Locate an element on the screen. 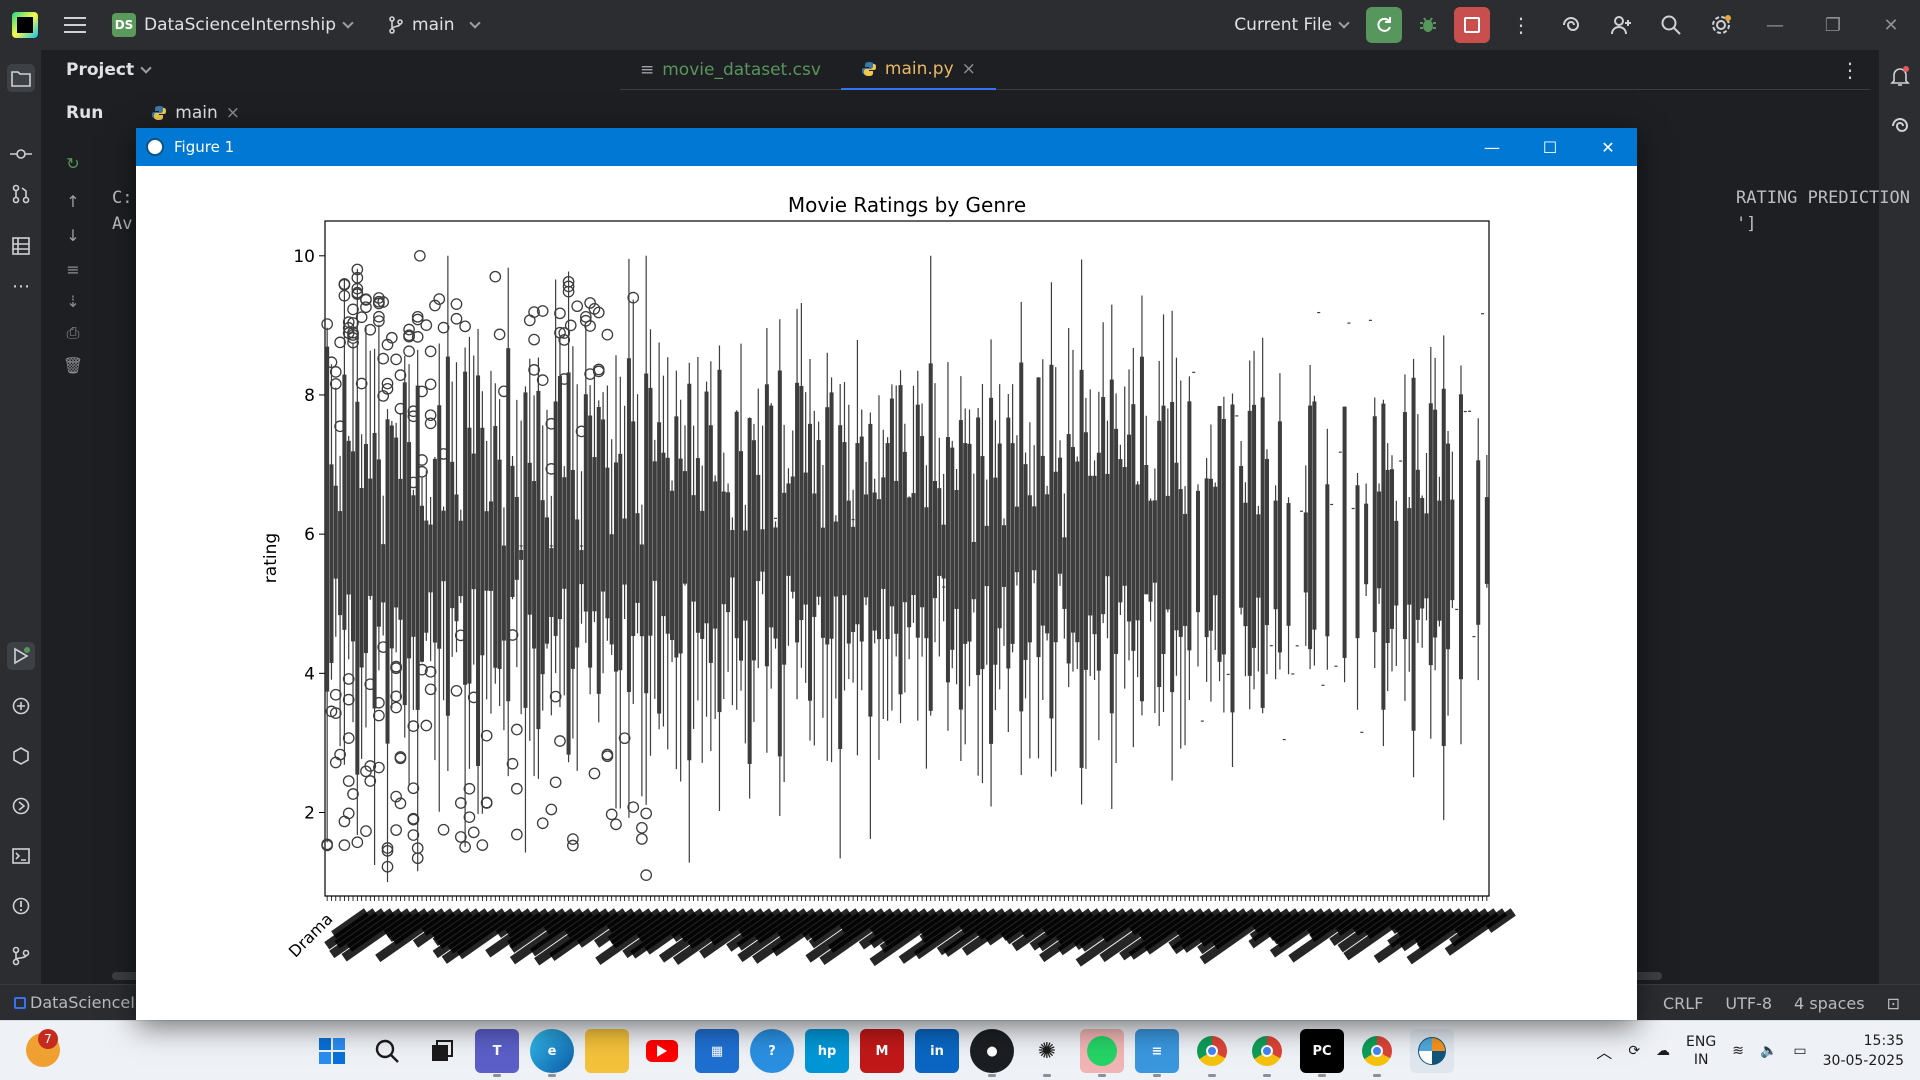 The image size is (1920, 1080). teams-icon: T is located at coordinates (497, 1053).